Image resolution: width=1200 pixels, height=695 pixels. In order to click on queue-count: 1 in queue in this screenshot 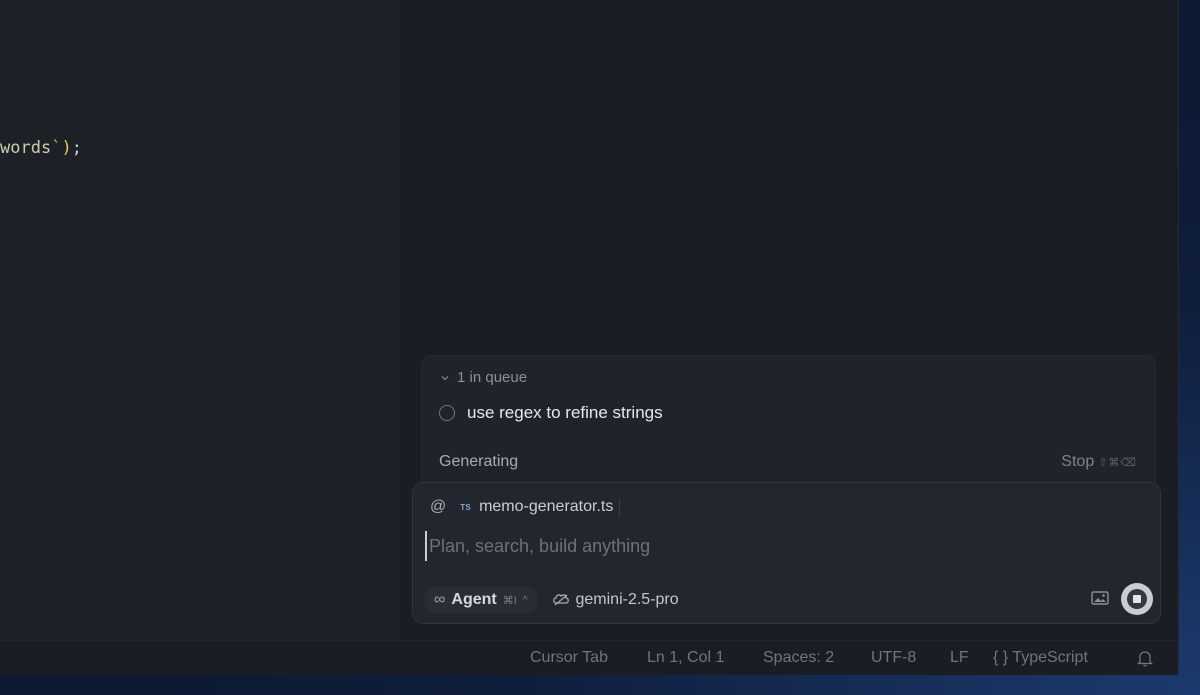, I will do `click(492, 377)`.